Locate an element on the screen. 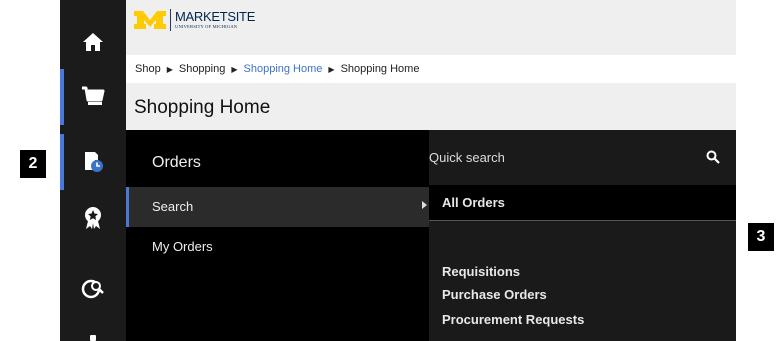 This screenshot has height=341, width=779. sidebar-rail is located at coordinates (93, 170).